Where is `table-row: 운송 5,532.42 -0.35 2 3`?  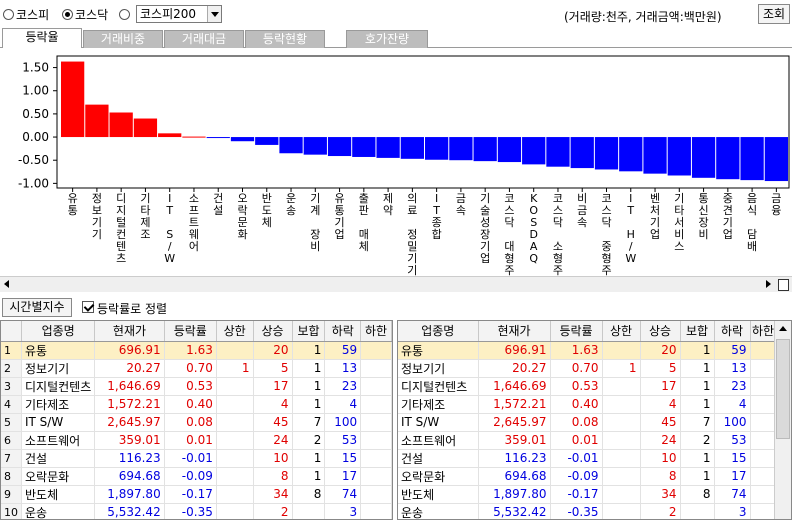
table-row: 운송 5,532.42 -0.35 2 3 is located at coordinates (587, 511).